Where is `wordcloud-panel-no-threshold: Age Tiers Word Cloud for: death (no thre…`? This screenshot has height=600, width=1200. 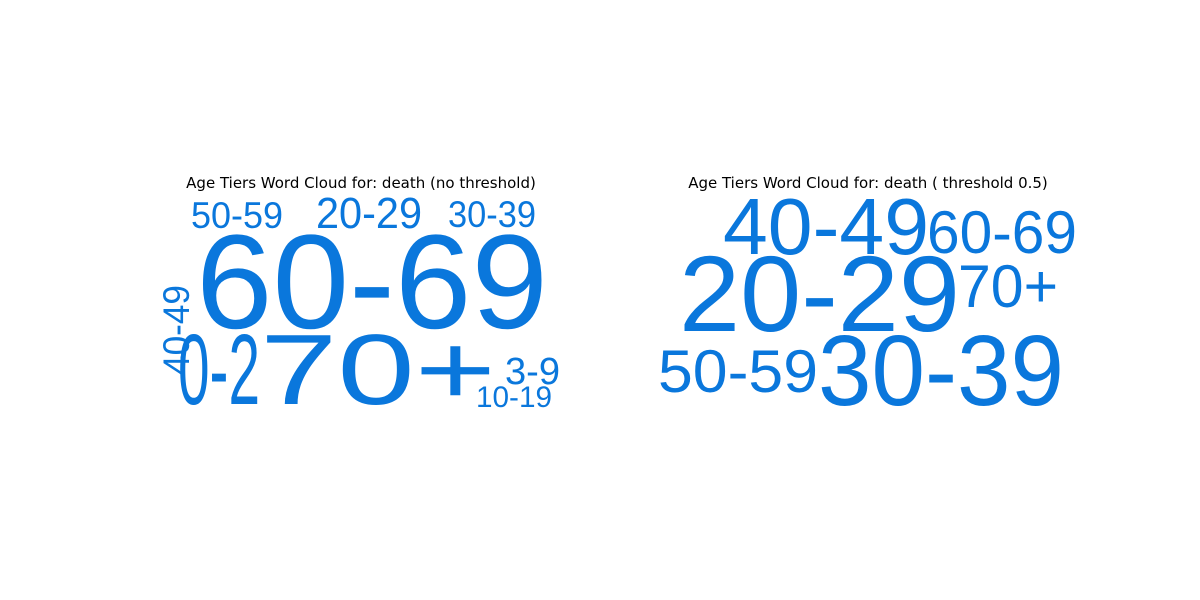
wordcloud-panel-no-threshold: Age Tiers Word Cloud for: death (no thre… is located at coordinates (359, 300).